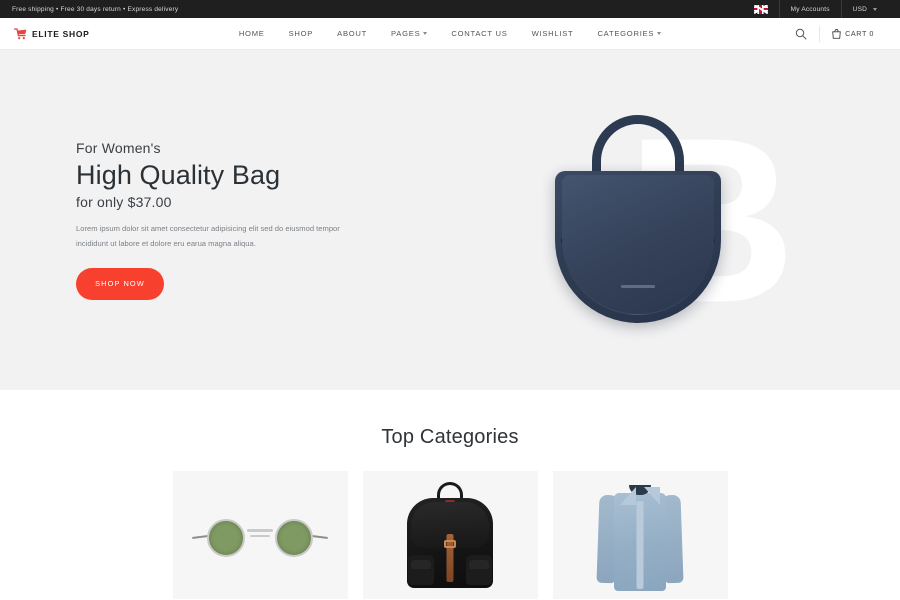 Image resolution: width=900 pixels, height=600 pixels. I want to click on logo-text: ELITE SHOP, so click(61, 33).